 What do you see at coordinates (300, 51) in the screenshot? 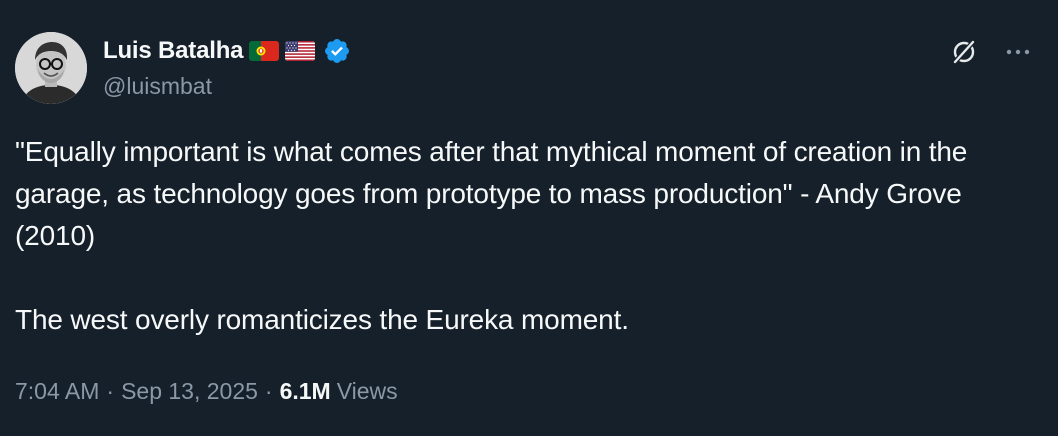
I see `usa-flag-icon` at bounding box center [300, 51].